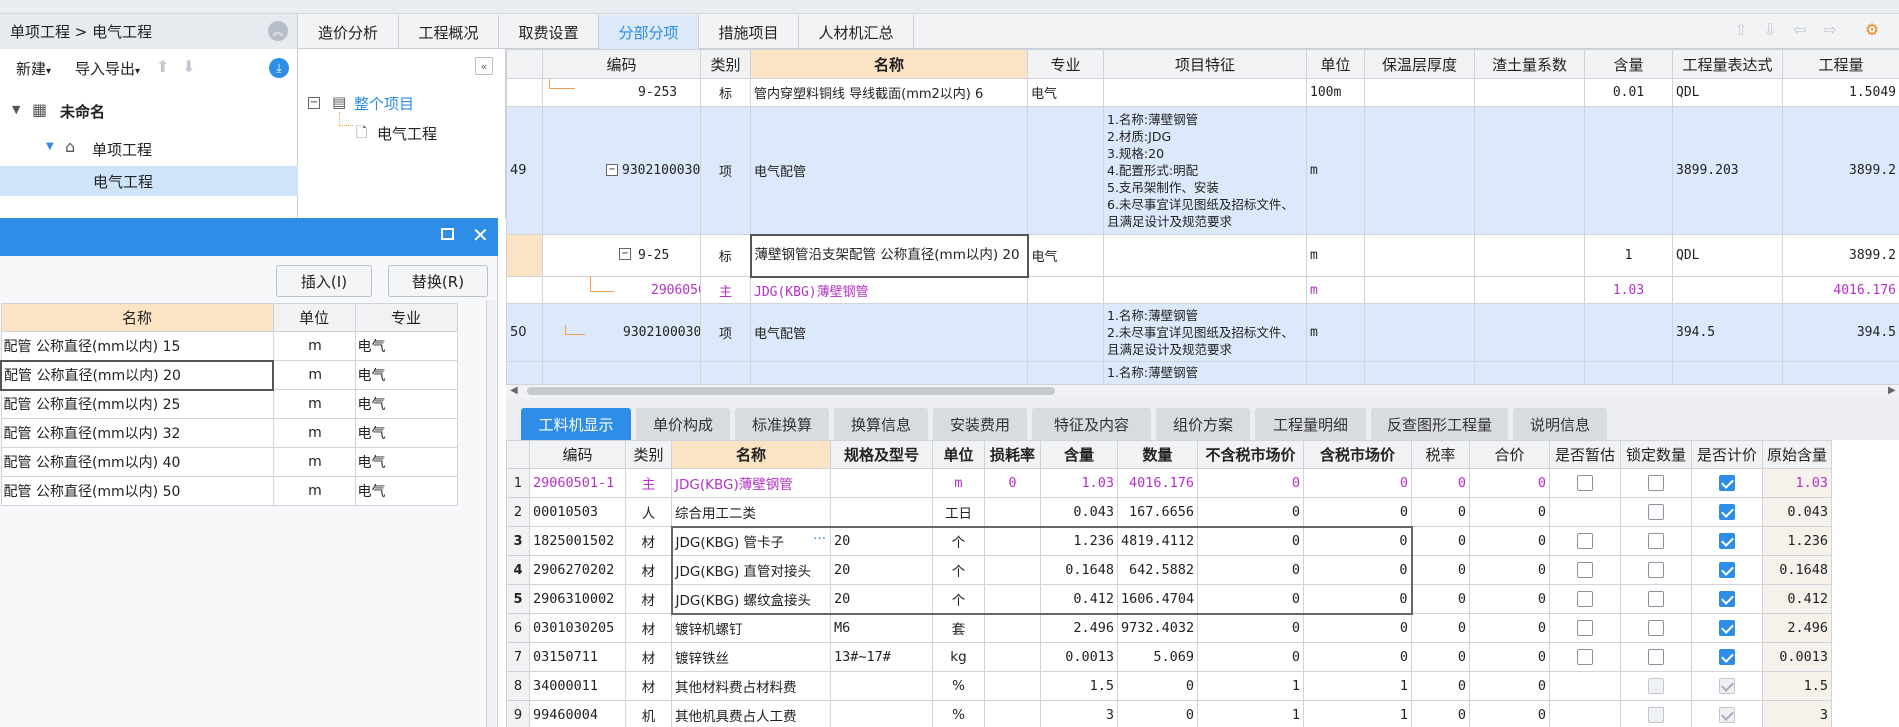  What do you see at coordinates (1157, 570) in the screenshot?
I see `row-qty: 642.5882` at bounding box center [1157, 570].